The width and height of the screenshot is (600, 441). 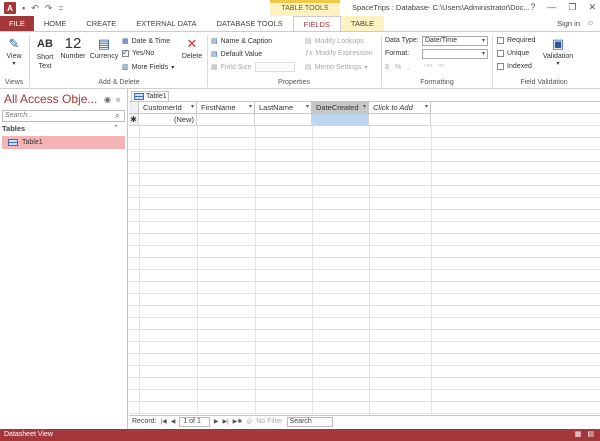 I want to click on tab-table: TABLE, so click(x=362, y=23).